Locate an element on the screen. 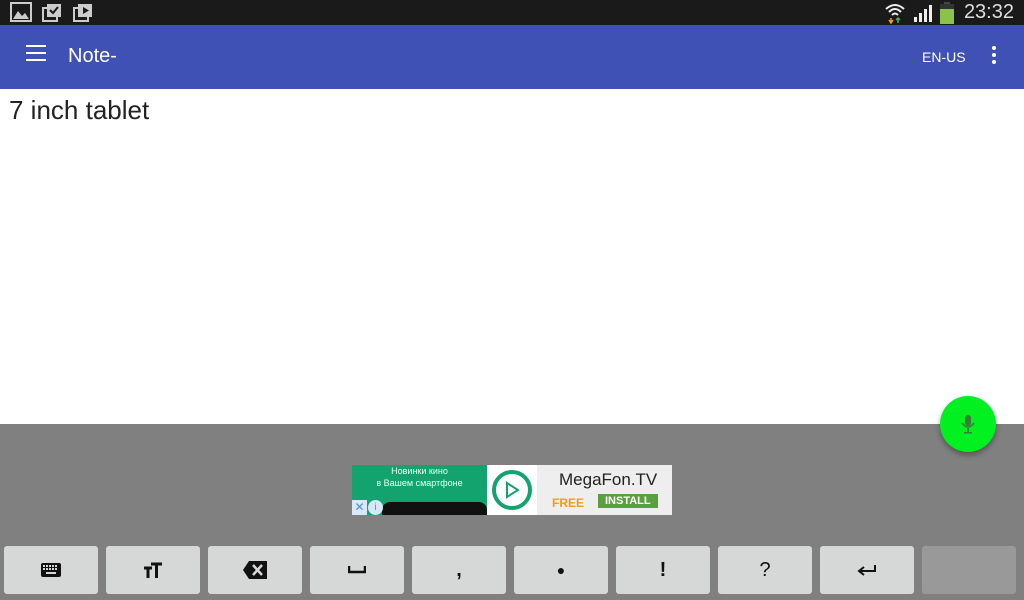 This screenshot has height=600, width=1024. period-key: ● is located at coordinates (561, 570).